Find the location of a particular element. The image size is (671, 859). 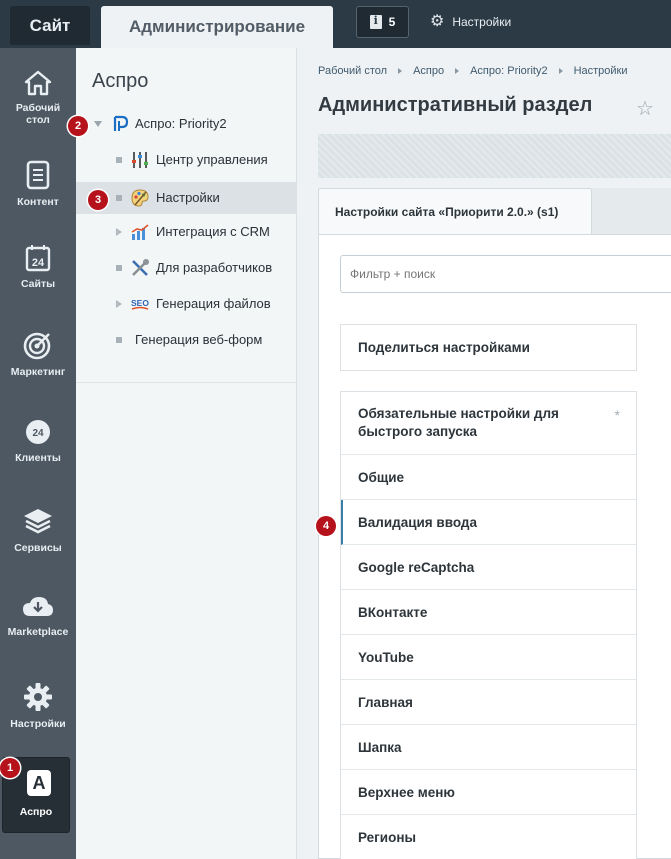

settings-item-youtube: YouTube is located at coordinates (488, 657).